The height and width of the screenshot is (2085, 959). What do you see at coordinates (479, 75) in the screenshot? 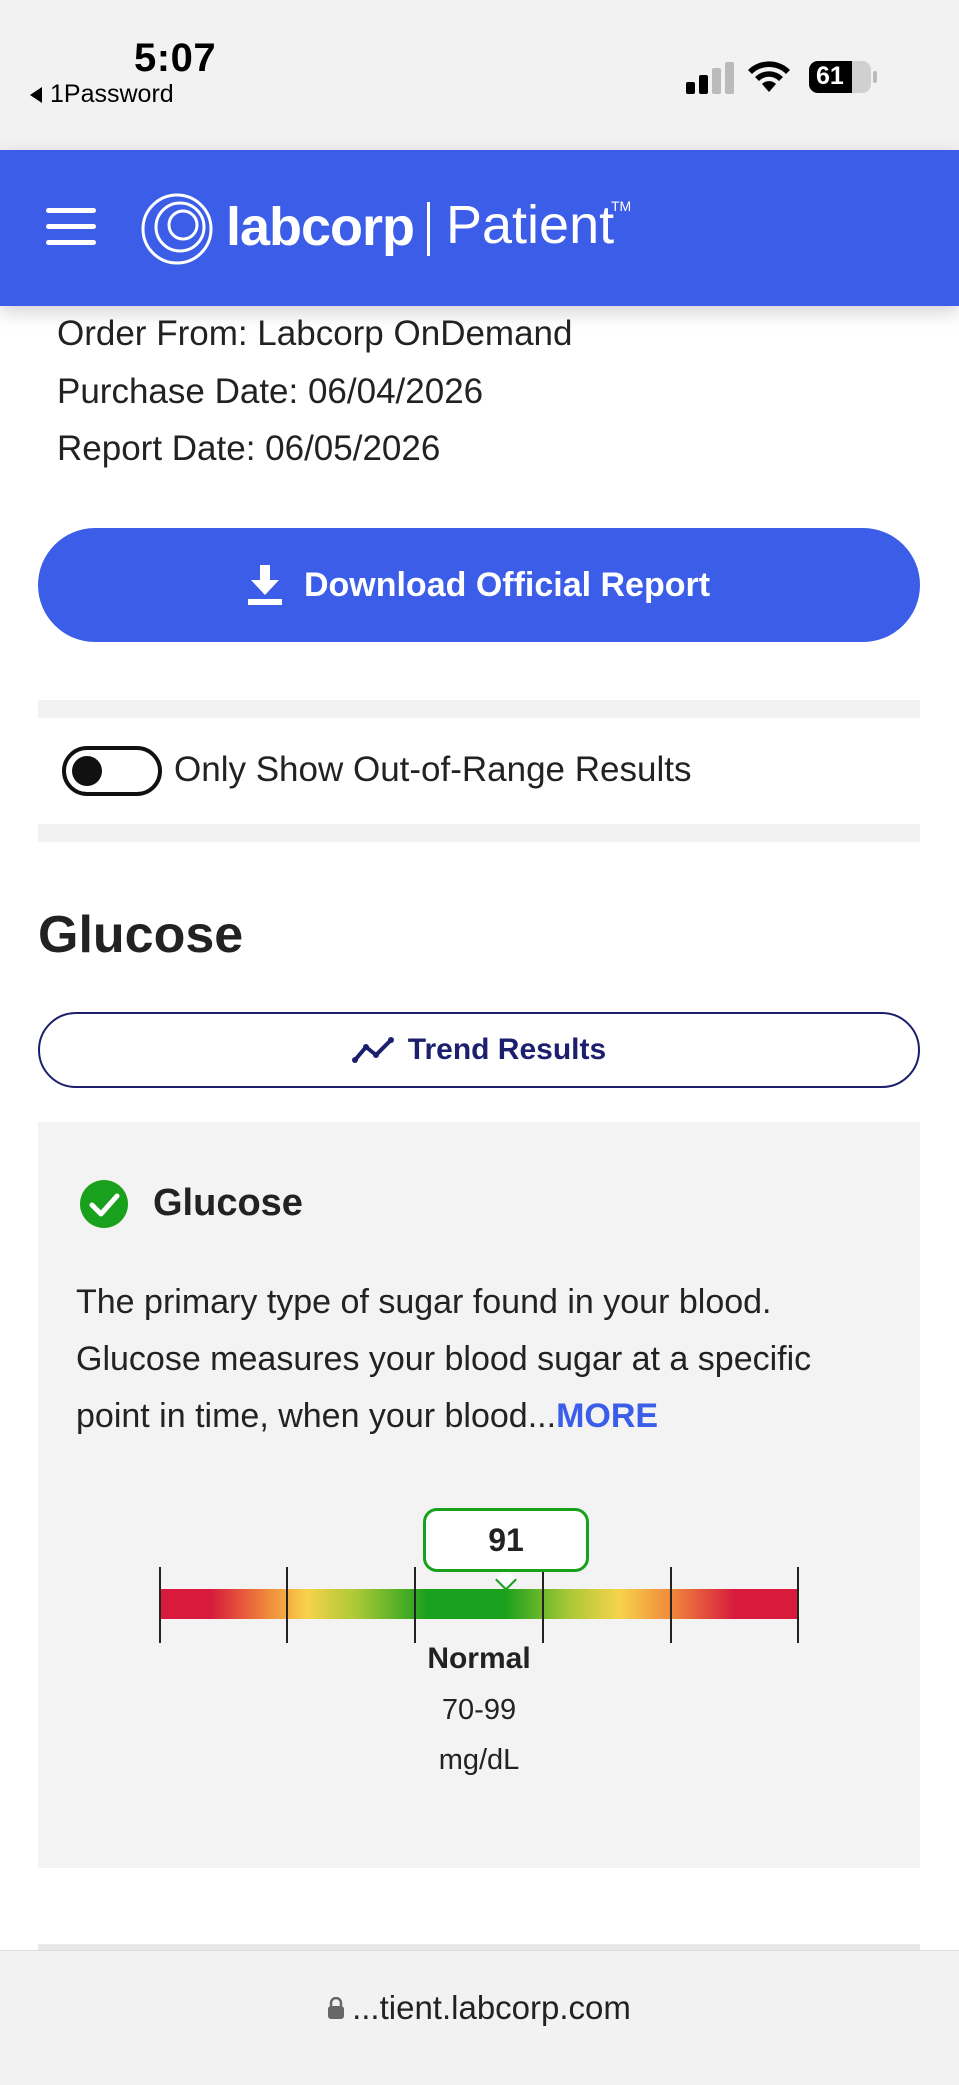
I see `status-bar: 5:07 1Password 61` at bounding box center [479, 75].